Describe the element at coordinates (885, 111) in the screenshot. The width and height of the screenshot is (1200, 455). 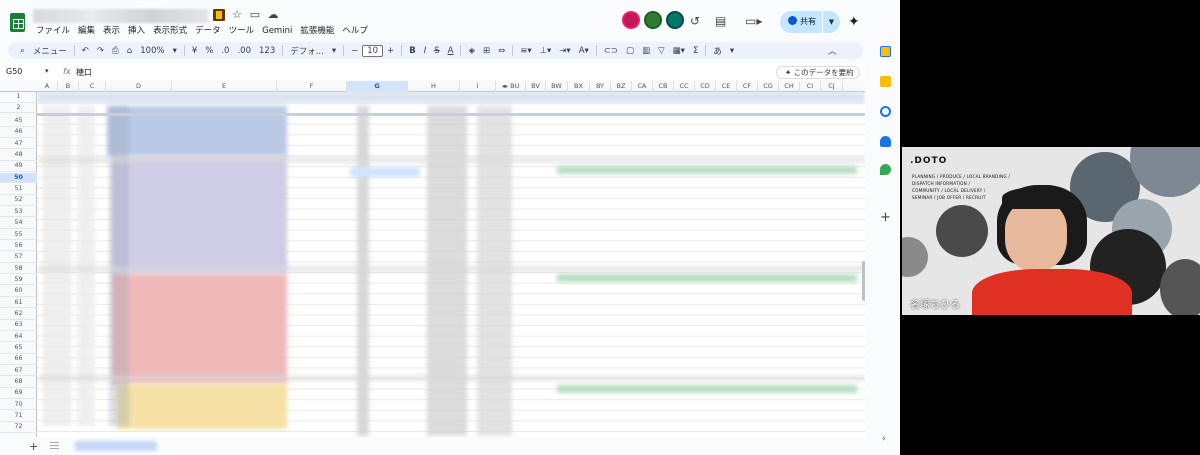
I see `tasks-icon` at that location.